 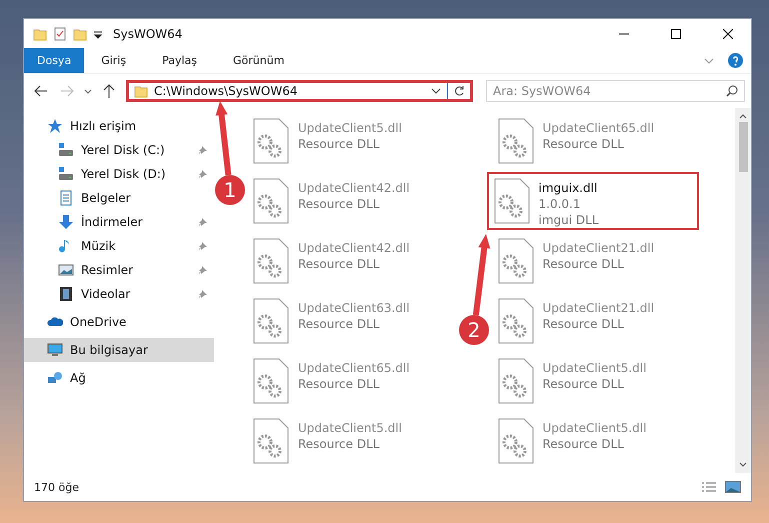 I want to click on sidebar-label: Yerel Disk (C:), so click(x=123, y=150).